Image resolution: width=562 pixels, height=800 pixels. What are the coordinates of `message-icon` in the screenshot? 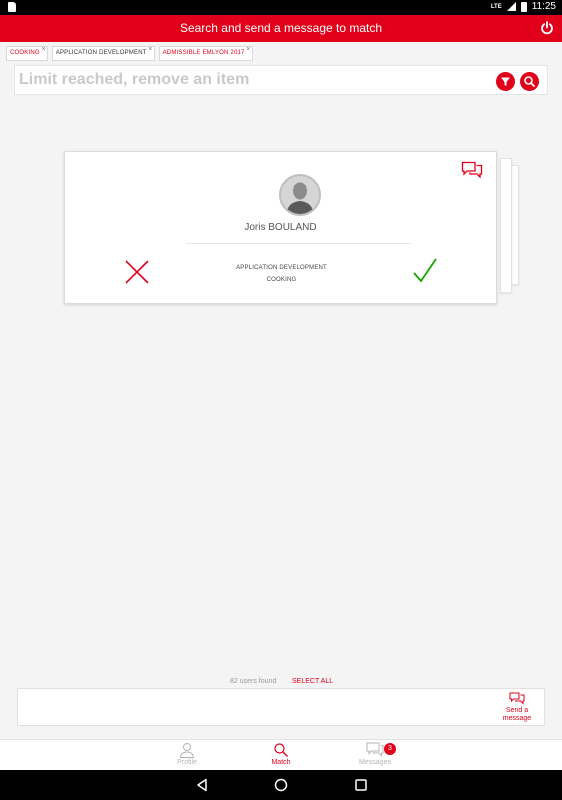 It's located at (517, 698).